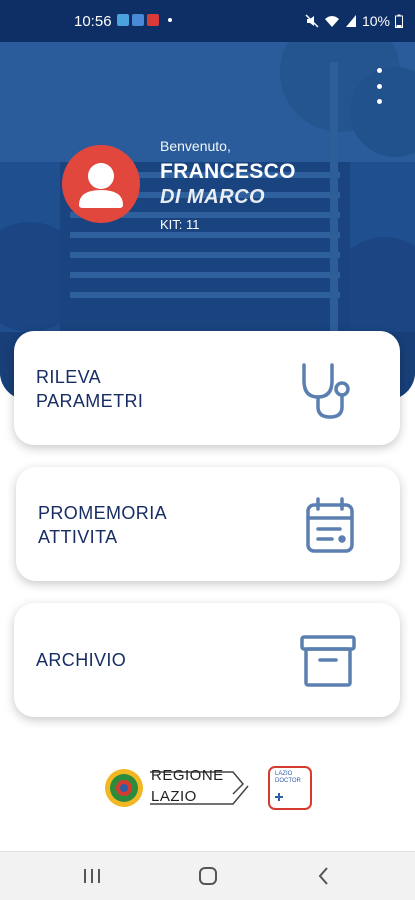  I want to click on archivio-card: ARCHIVIO, so click(207, 660).